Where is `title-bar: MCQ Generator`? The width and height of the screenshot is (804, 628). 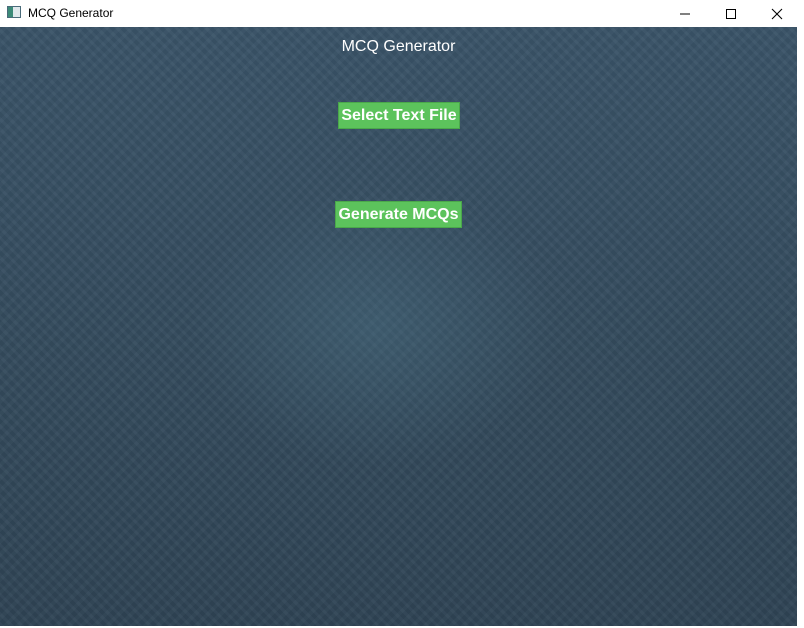
title-bar: MCQ Generator is located at coordinates (402, 13).